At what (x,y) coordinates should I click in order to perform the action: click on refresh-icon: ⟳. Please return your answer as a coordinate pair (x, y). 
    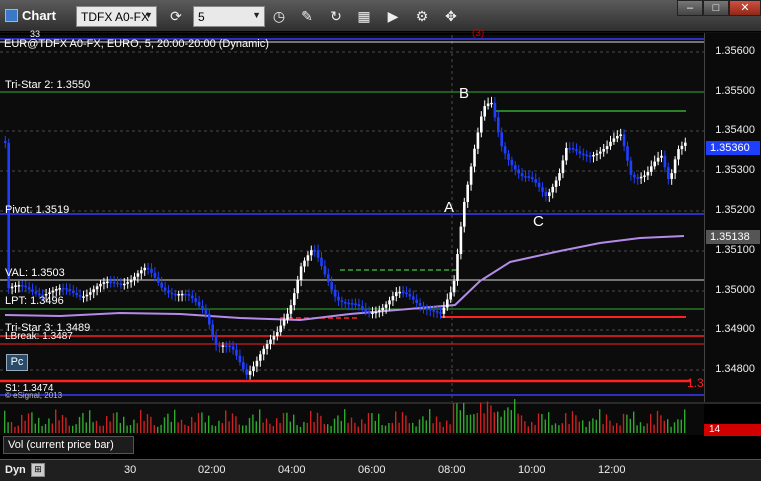
    Looking at the image, I should click on (176, 16).